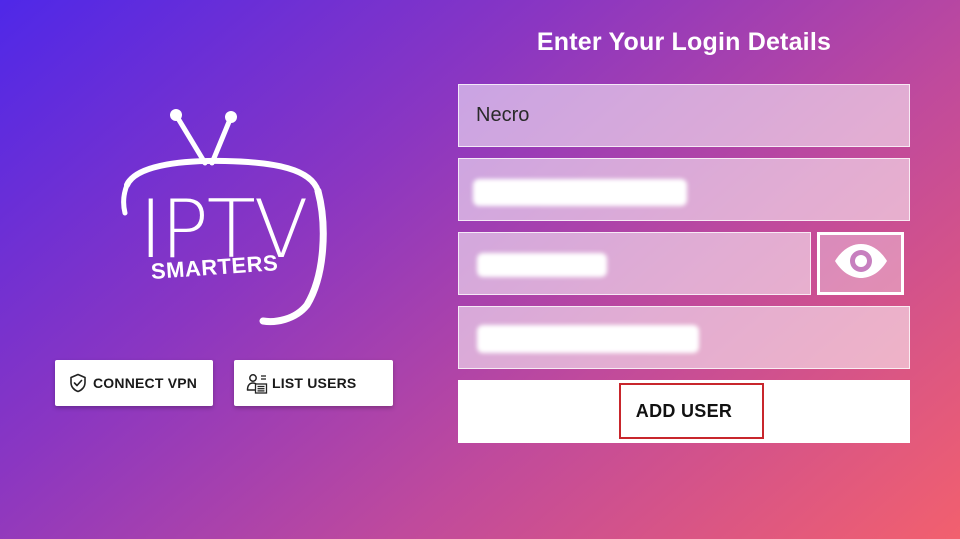  I want to click on redacted-url, so click(588, 339).